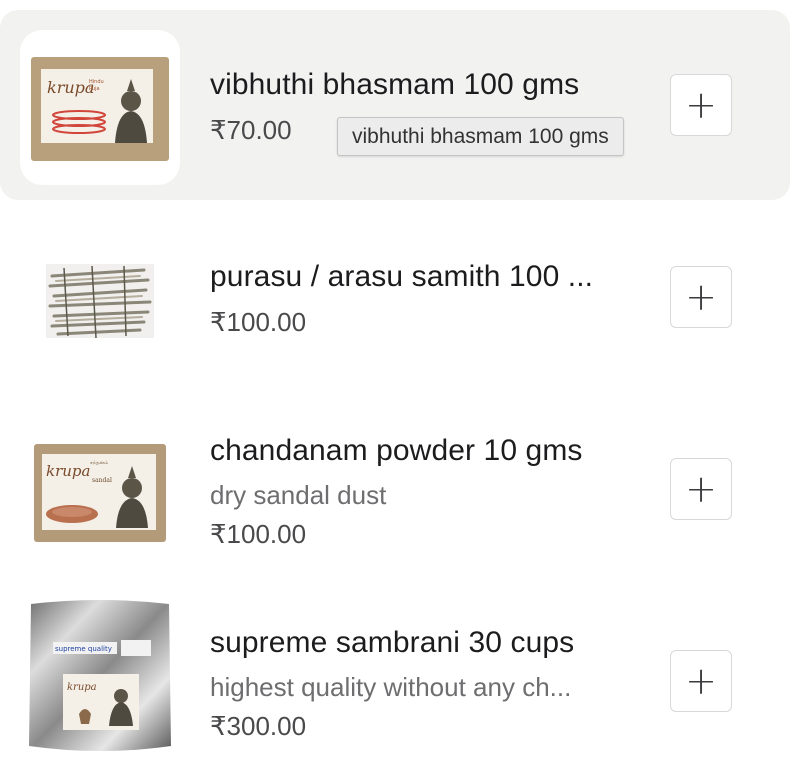  I want to click on product-image: supreme quality krupa, so click(100, 675).